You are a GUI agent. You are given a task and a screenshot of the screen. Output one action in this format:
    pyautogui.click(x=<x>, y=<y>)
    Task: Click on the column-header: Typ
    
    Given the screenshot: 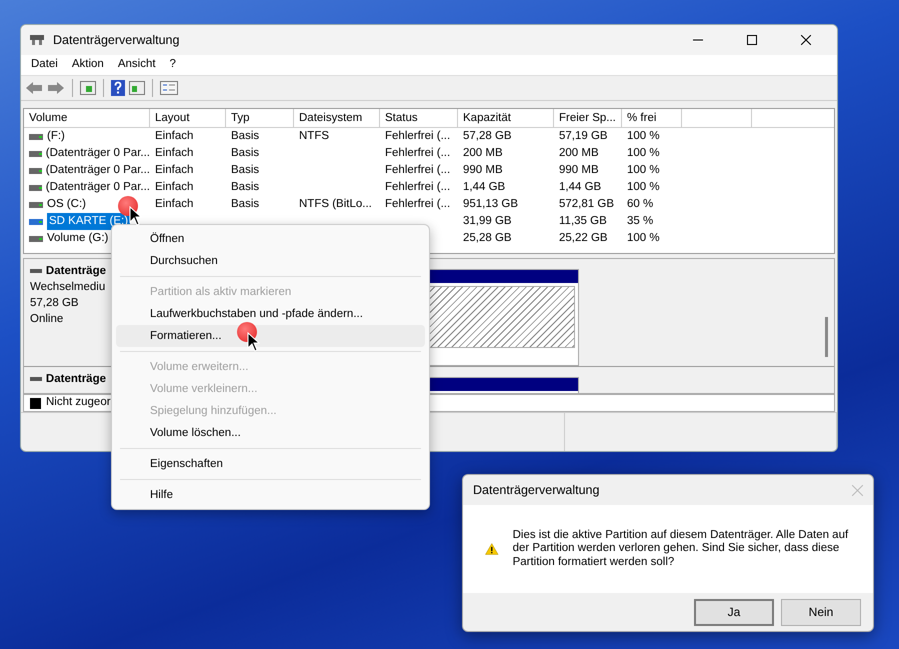 What is the action you would take?
    pyautogui.click(x=260, y=118)
    